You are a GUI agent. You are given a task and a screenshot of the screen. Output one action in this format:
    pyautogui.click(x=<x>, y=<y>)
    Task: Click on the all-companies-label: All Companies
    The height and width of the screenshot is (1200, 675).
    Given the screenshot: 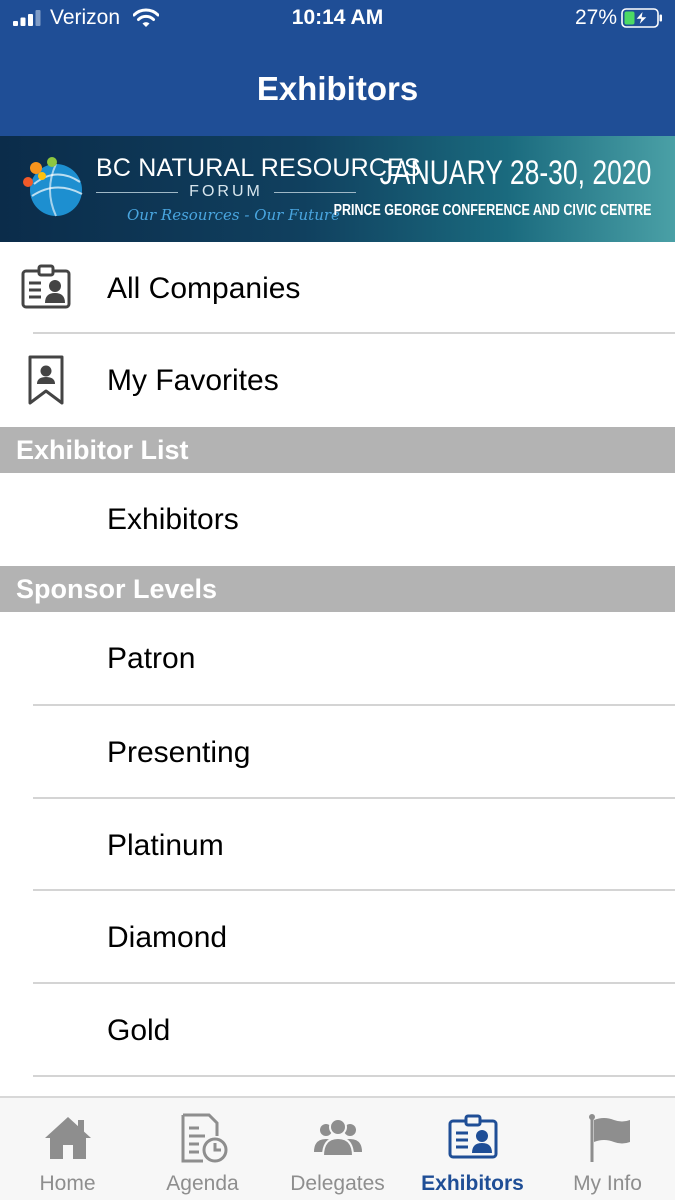 What is the action you would take?
    pyautogui.click(x=204, y=288)
    